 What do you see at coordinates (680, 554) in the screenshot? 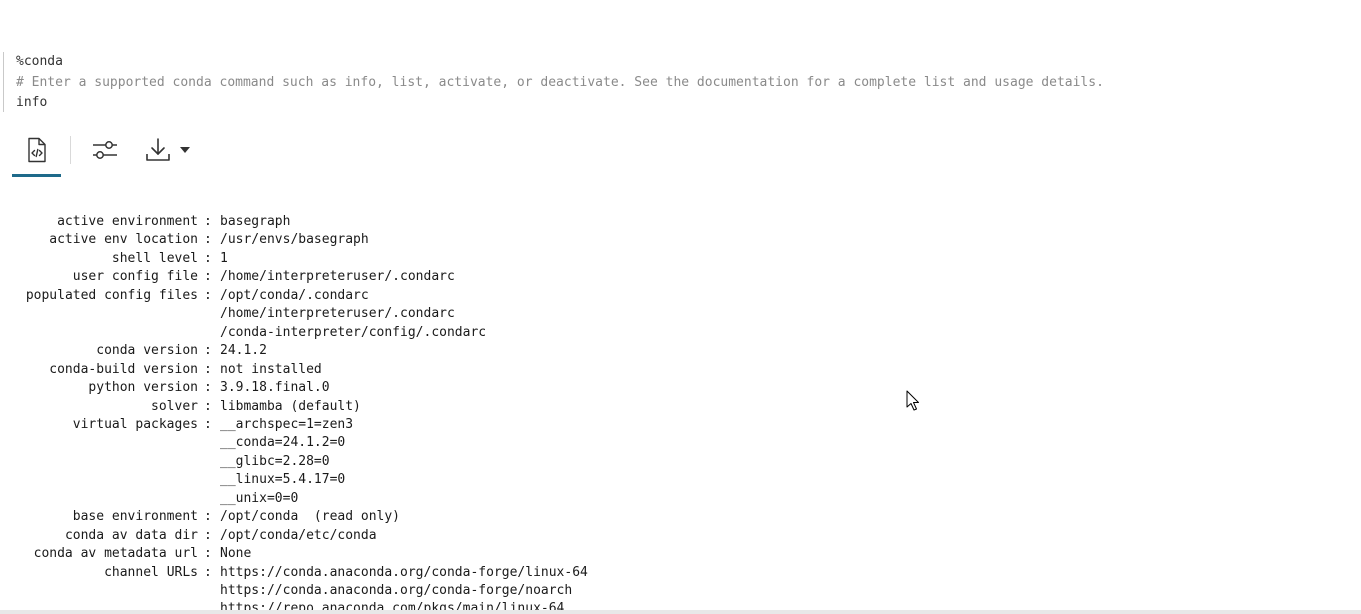
I see `output-row: conda av metadata url: None` at bounding box center [680, 554].